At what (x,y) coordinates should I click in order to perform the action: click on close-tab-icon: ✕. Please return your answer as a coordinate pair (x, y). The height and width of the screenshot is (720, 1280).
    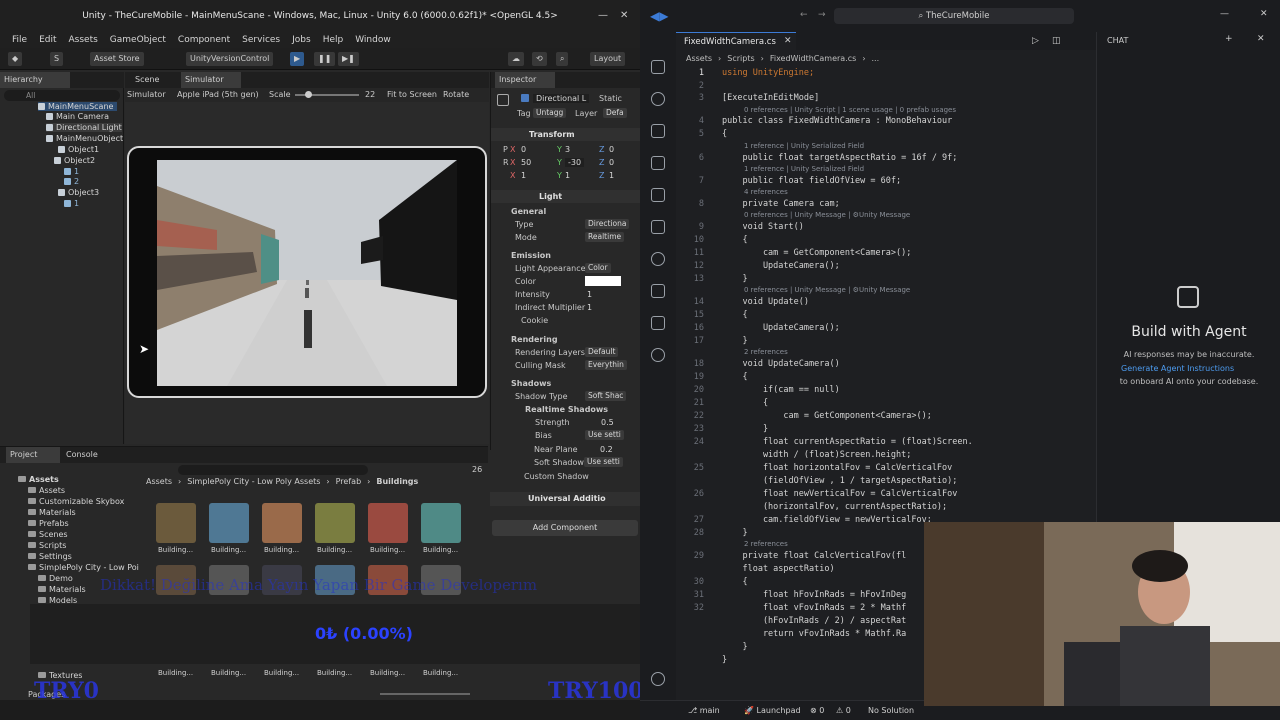
    Looking at the image, I should click on (788, 41).